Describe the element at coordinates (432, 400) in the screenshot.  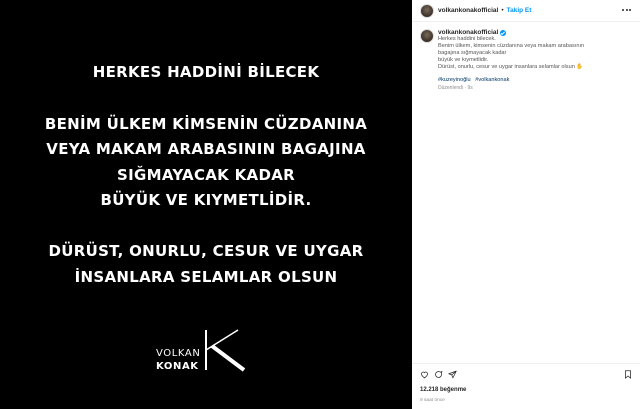
I see `post-timestamp: 9 saat önce` at that location.